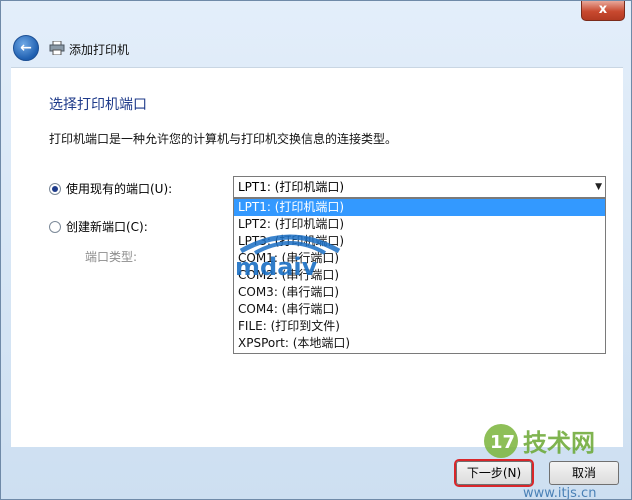  What do you see at coordinates (502, 442) in the screenshot?
I see `watermark-badge-text: 17` at bounding box center [502, 442].